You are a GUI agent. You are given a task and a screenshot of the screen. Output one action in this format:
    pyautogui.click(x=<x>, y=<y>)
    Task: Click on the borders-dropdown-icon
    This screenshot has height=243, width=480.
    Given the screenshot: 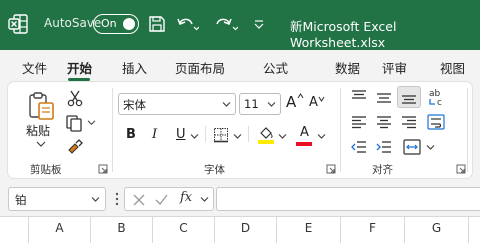 What is the action you would take?
    pyautogui.click(x=237, y=136)
    